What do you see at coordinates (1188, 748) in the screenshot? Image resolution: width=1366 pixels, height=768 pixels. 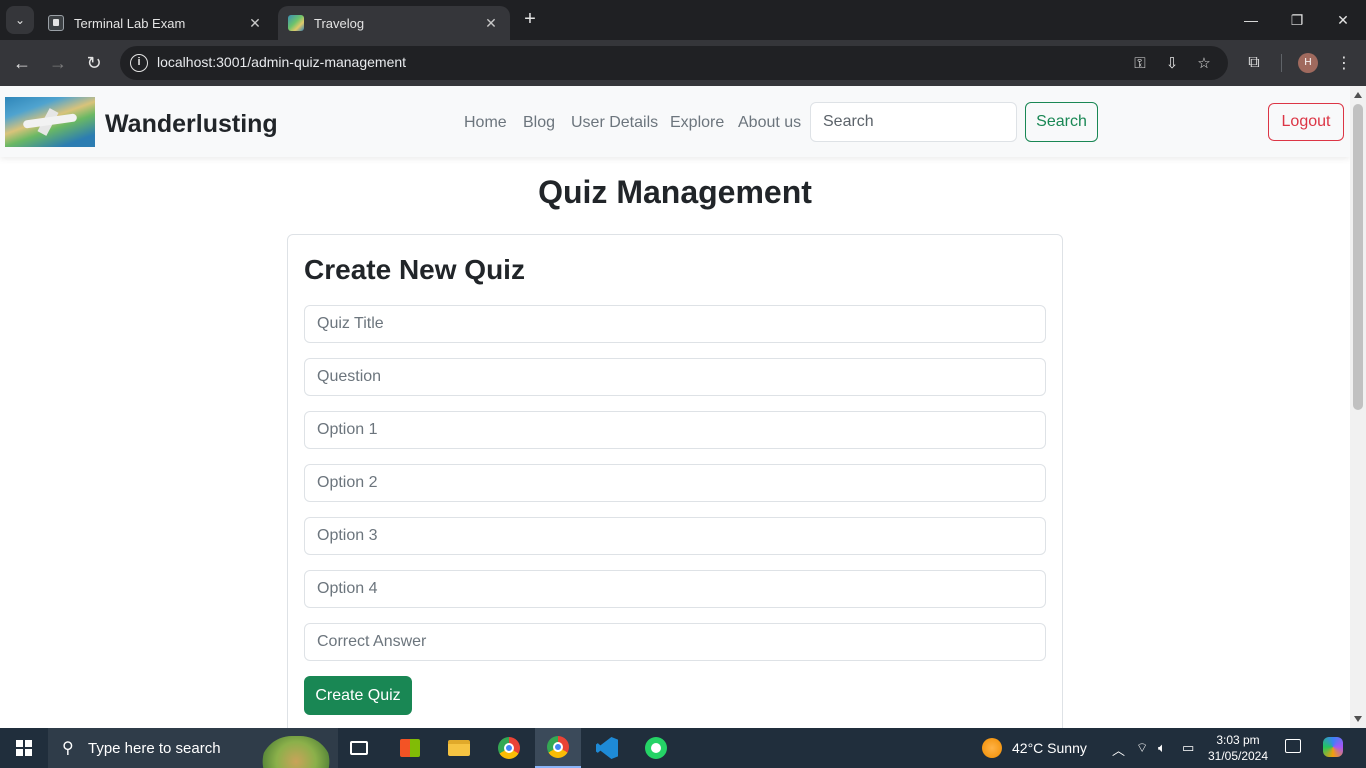 I see `battery-icon: ▭` at bounding box center [1188, 748].